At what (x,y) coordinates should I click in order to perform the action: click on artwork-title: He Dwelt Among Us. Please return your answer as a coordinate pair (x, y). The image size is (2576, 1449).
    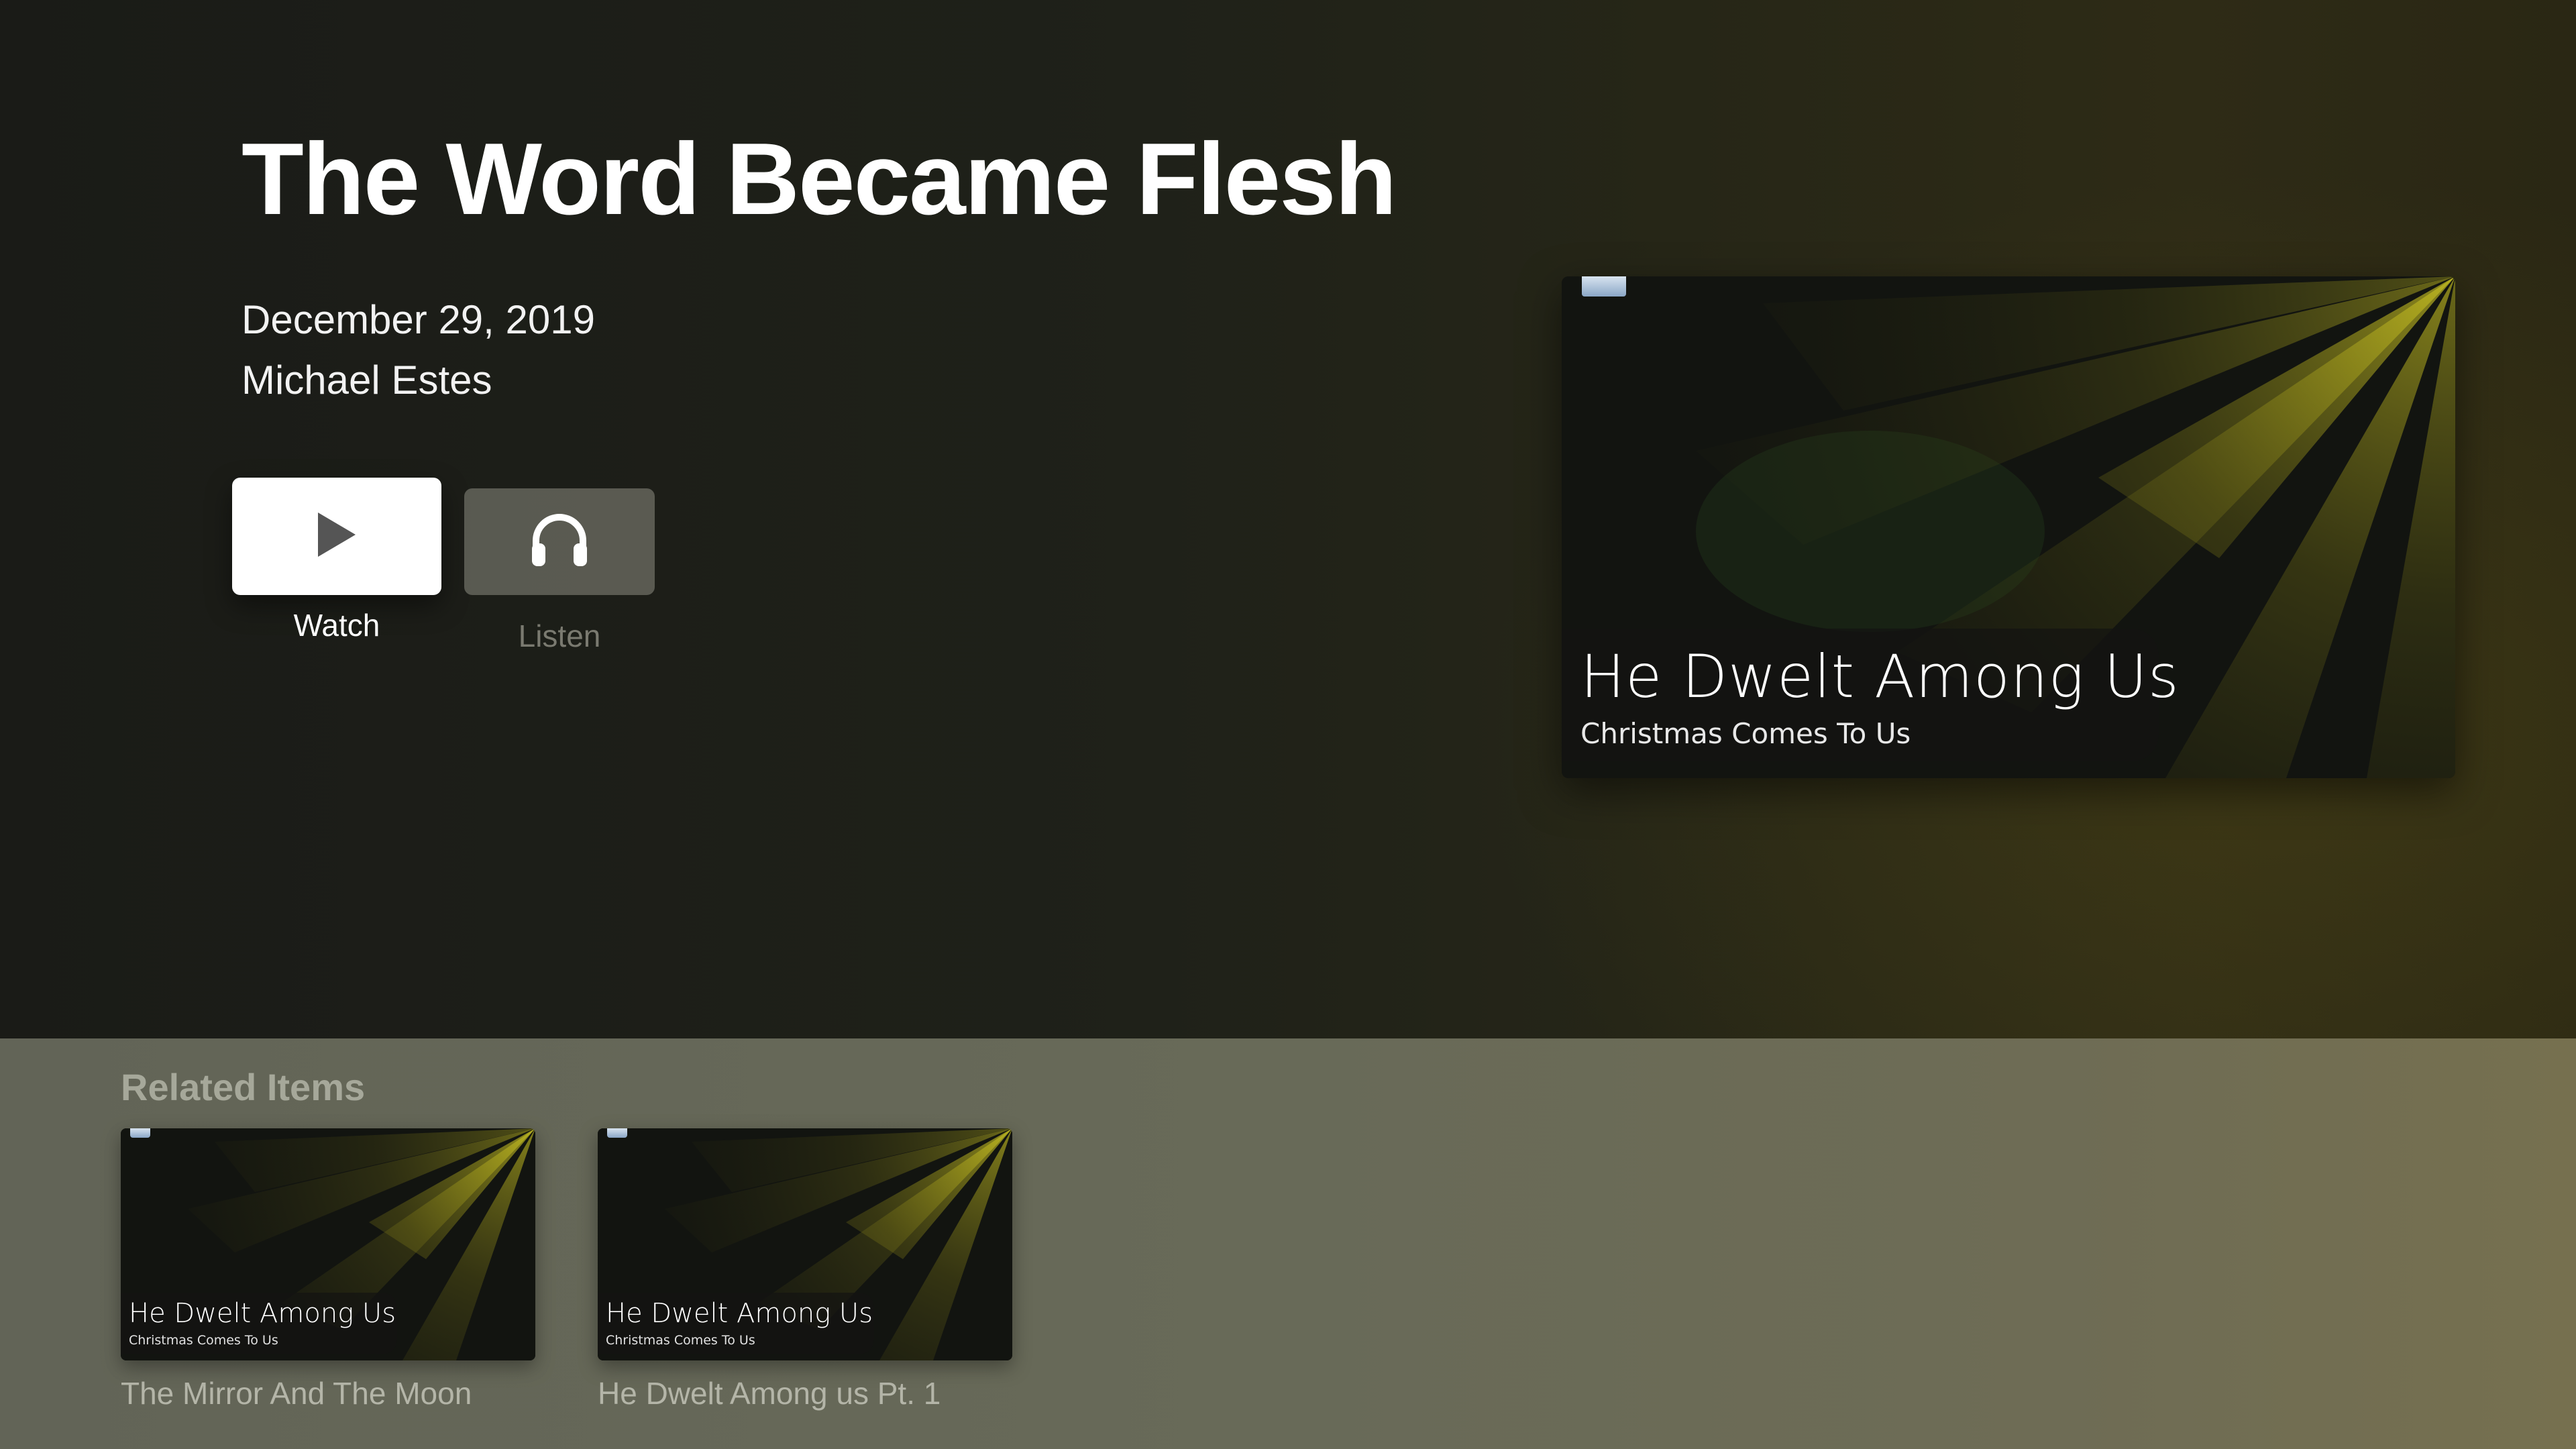
    Looking at the image, I should click on (1880, 676).